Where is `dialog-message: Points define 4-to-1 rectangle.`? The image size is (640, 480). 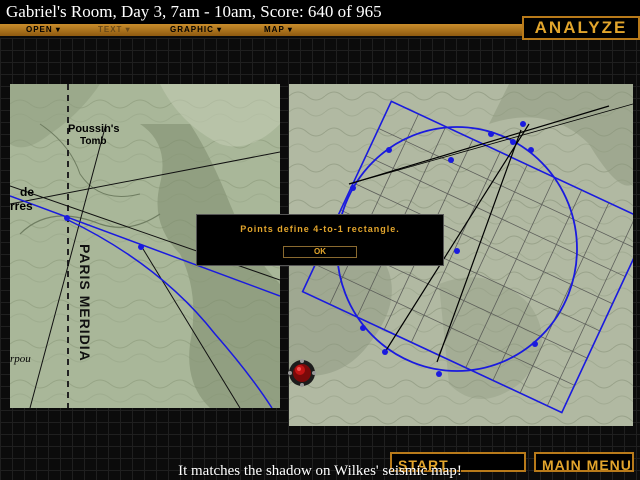 dialog-message: Points define 4-to-1 rectangle. is located at coordinates (320, 229).